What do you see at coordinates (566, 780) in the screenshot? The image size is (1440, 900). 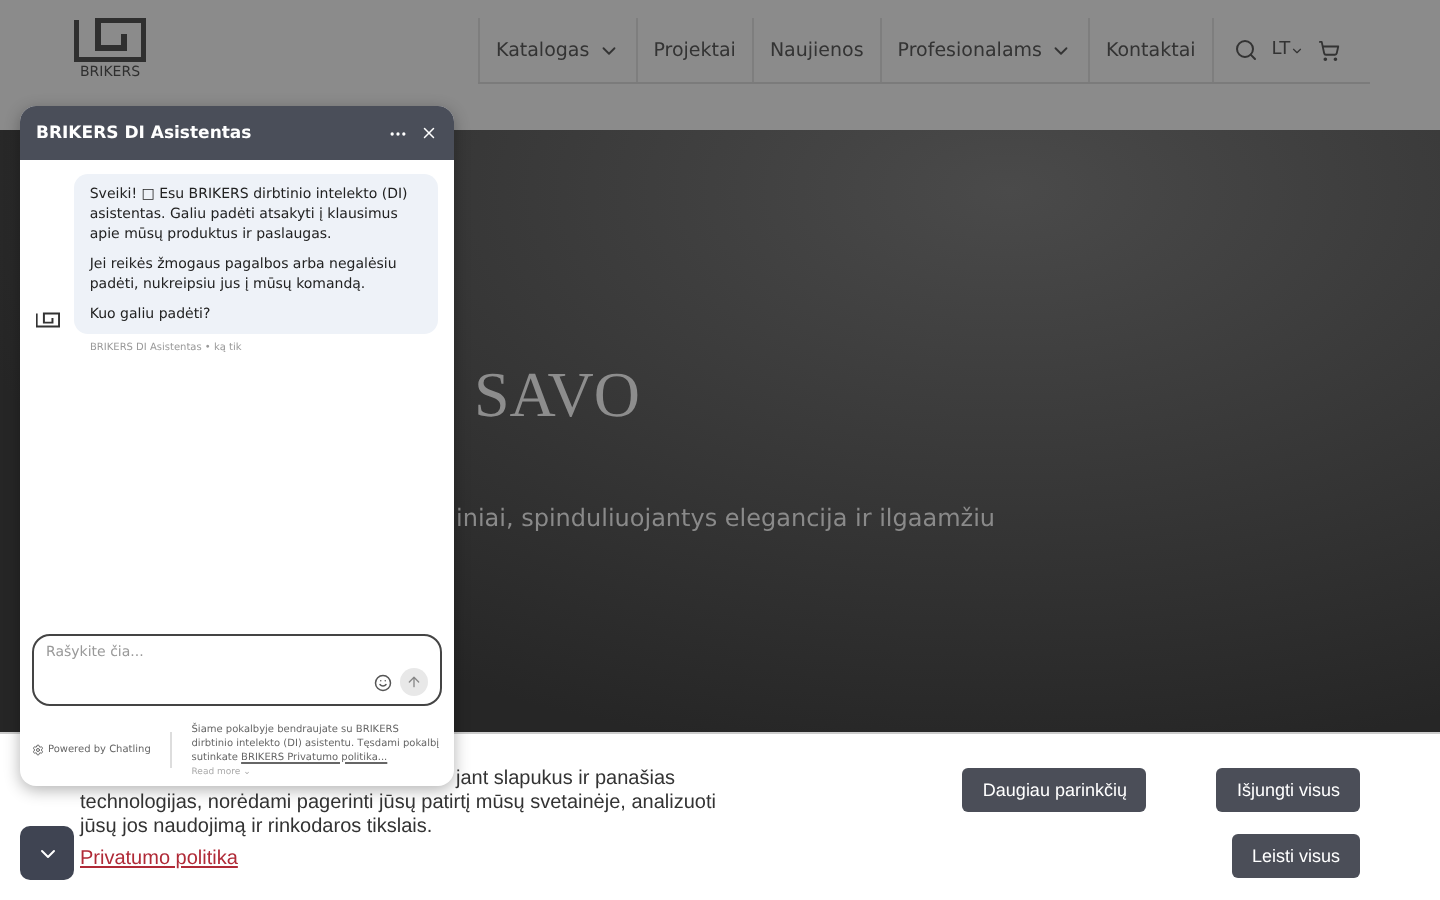 I see `cookie-text: jant slapukus ir panašias` at bounding box center [566, 780].